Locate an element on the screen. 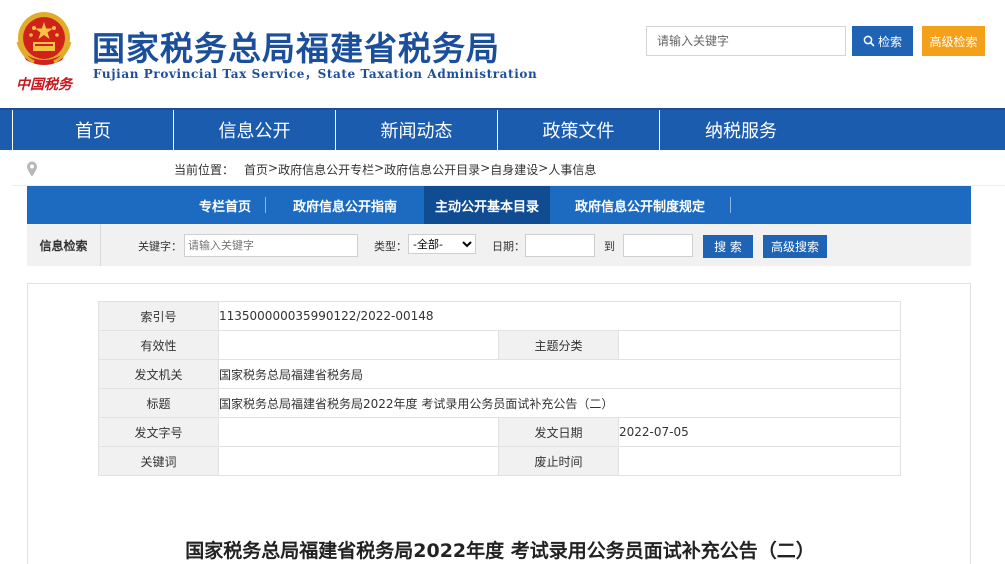  keyword-input is located at coordinates (271, 245).